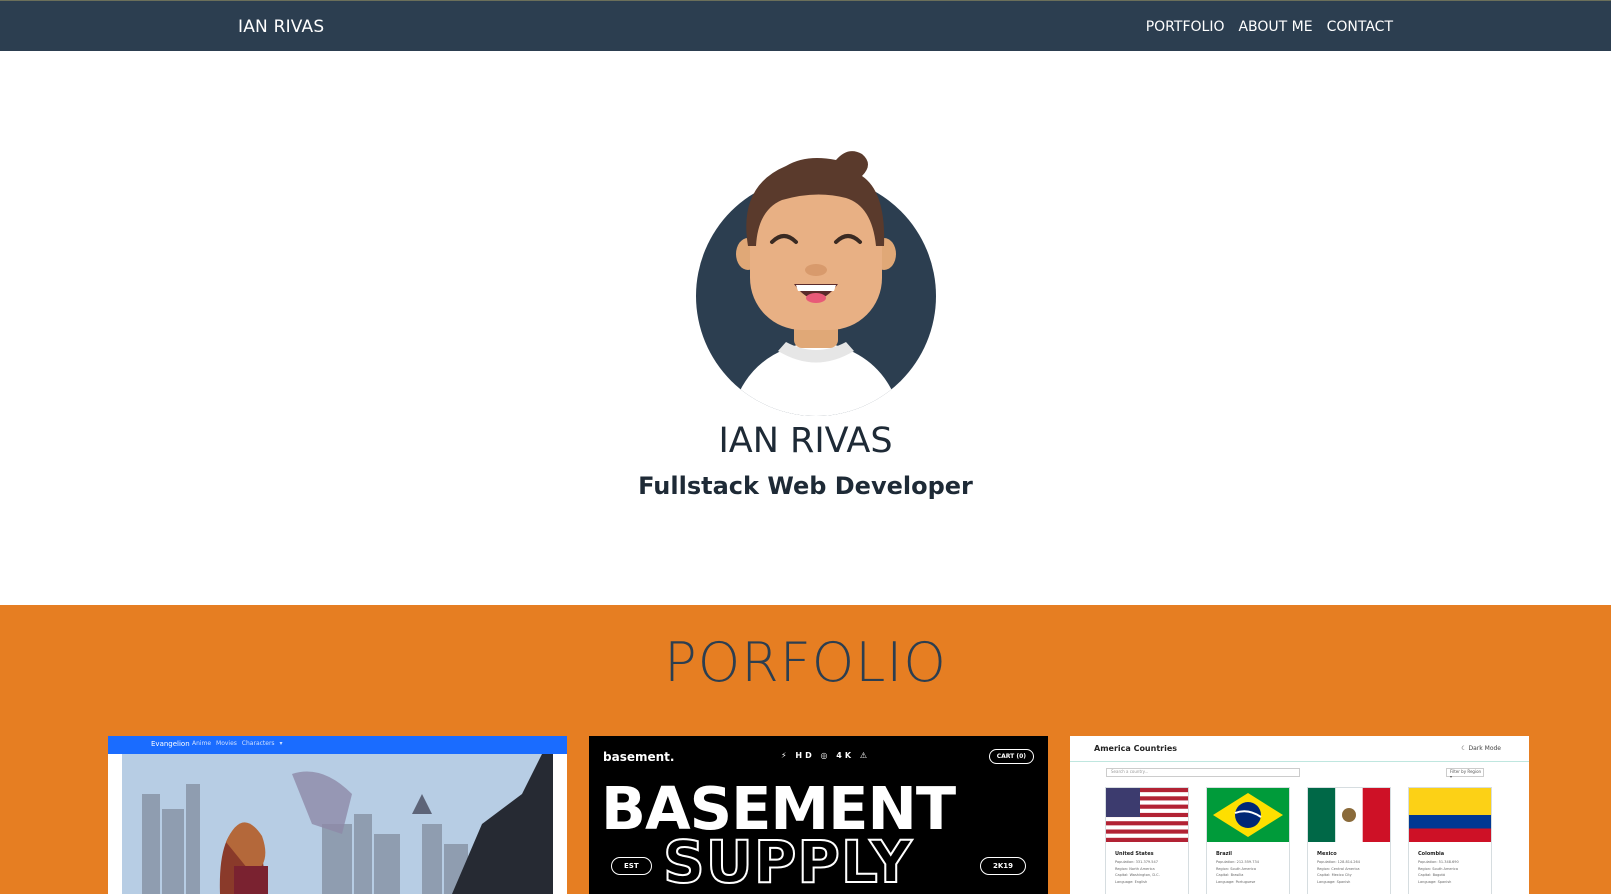 The image size is (1611, 894). I want to click on country-region: Region: Central America, so click(1338, 868).